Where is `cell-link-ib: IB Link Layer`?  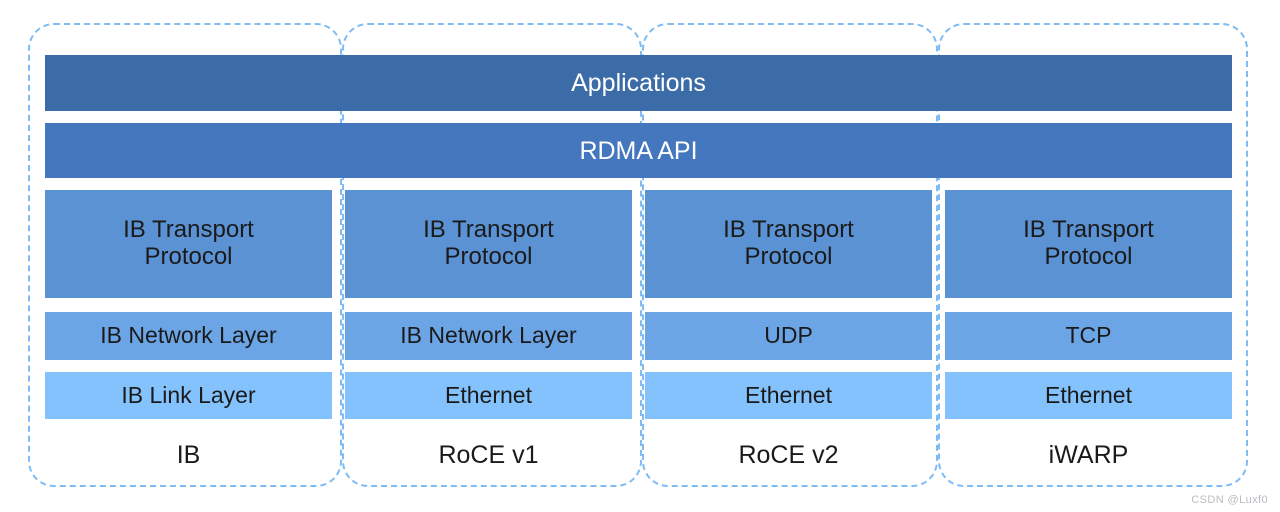
cell-link-ib: IB Link Layer is located at coordinates (188, 395).